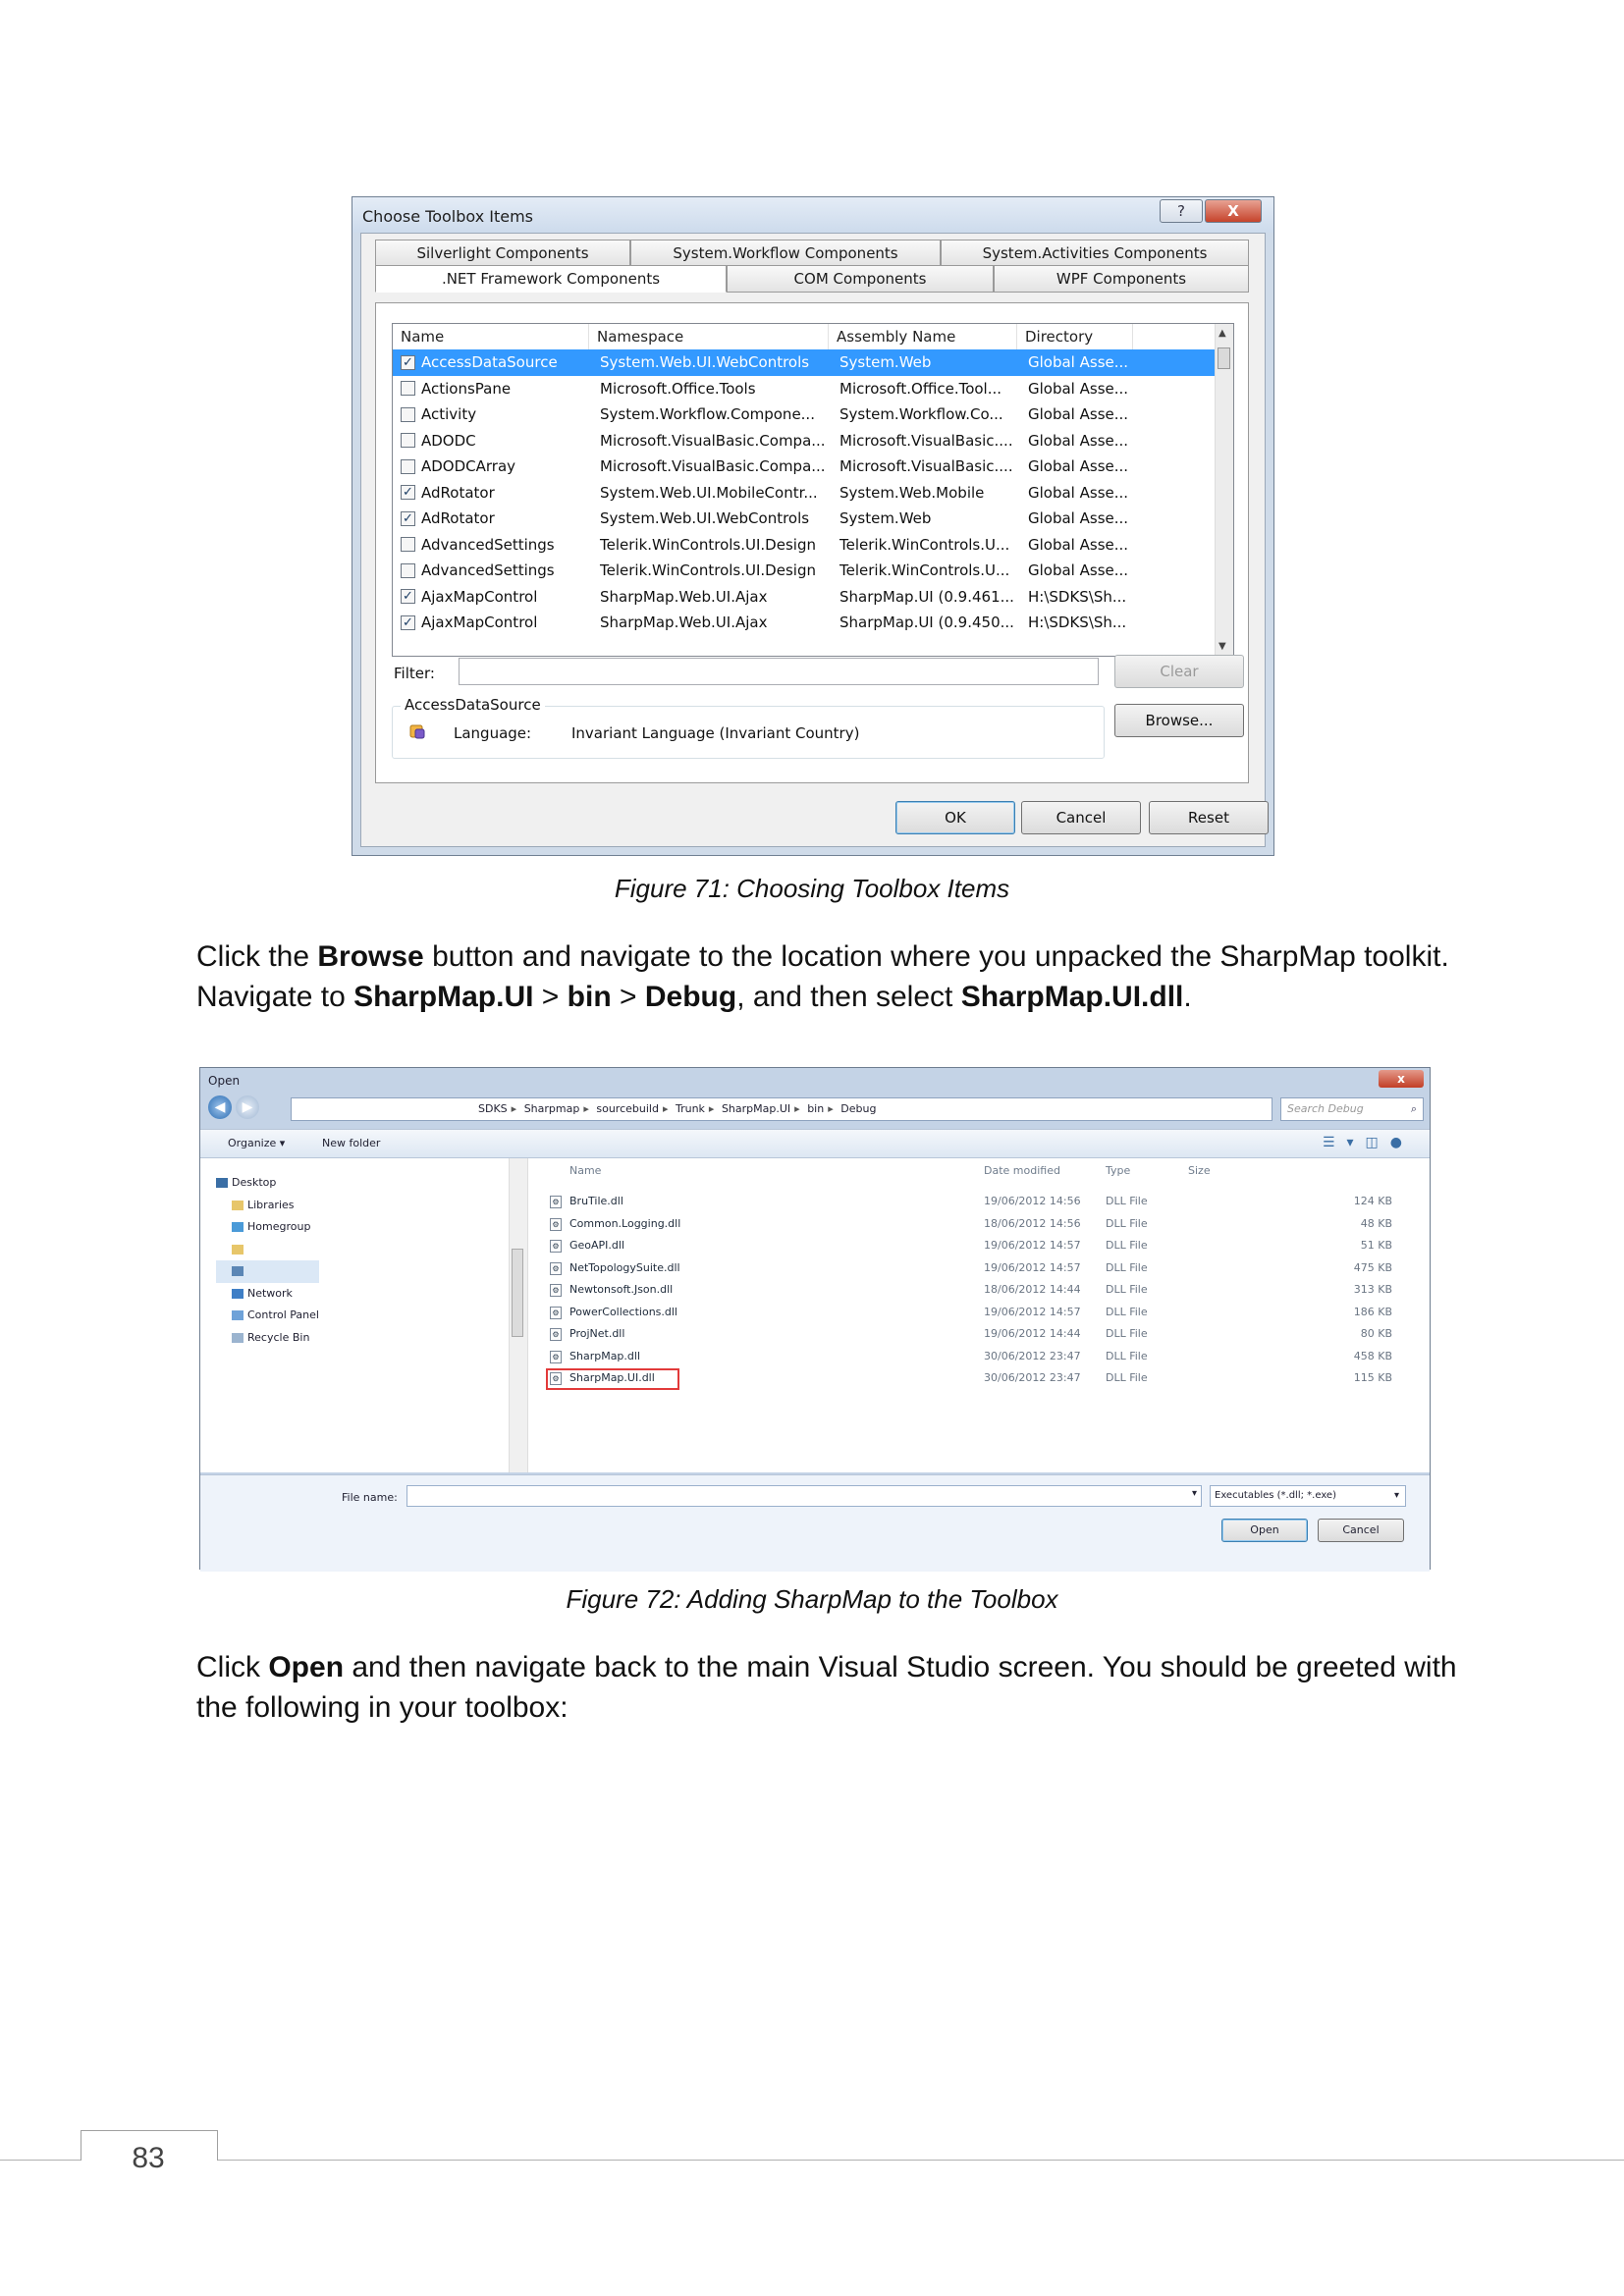 Image resolution: width=1624 pixels, height=2296 pixels. What do you see at coordinates (815, 1143) in the screenshot?
I see `command-bar: Organize ▾ New folder ☰▾◫●` at bounding box center [815, 1143].